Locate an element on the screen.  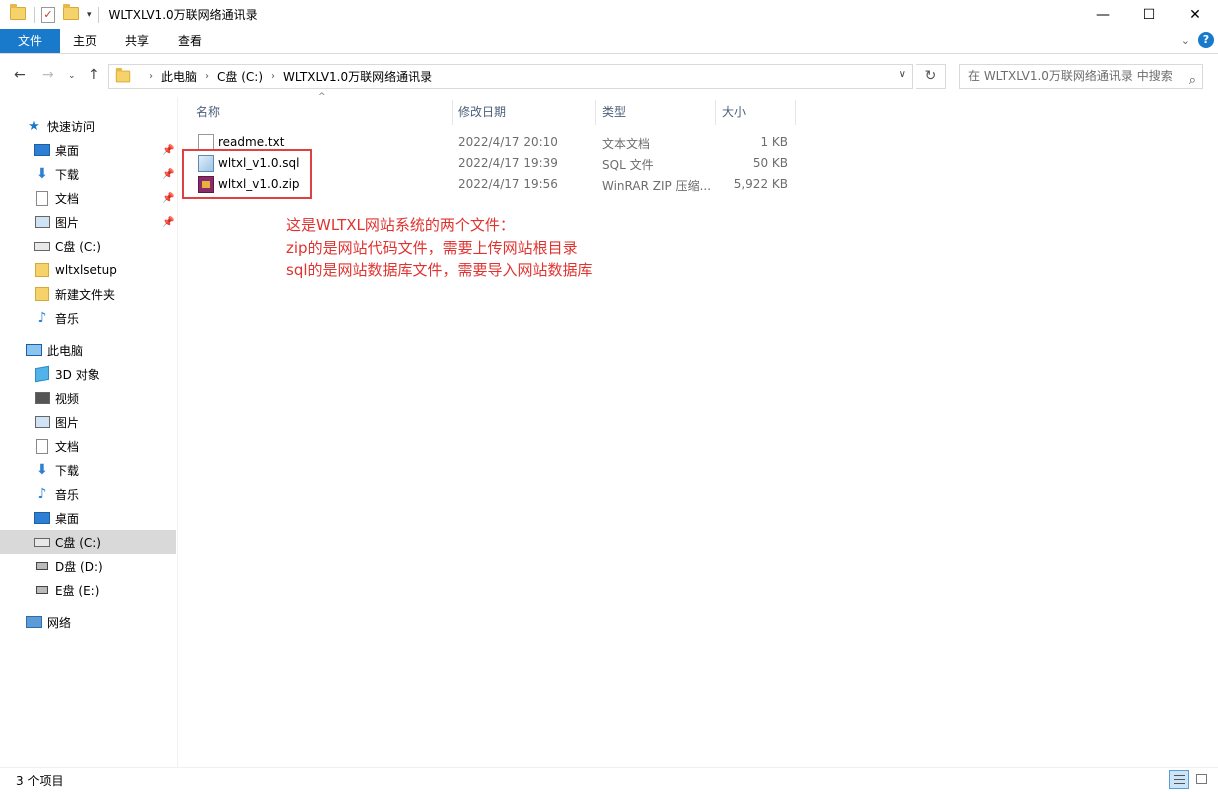
pin-icon: 📌 is located at coordinates (168, 174).